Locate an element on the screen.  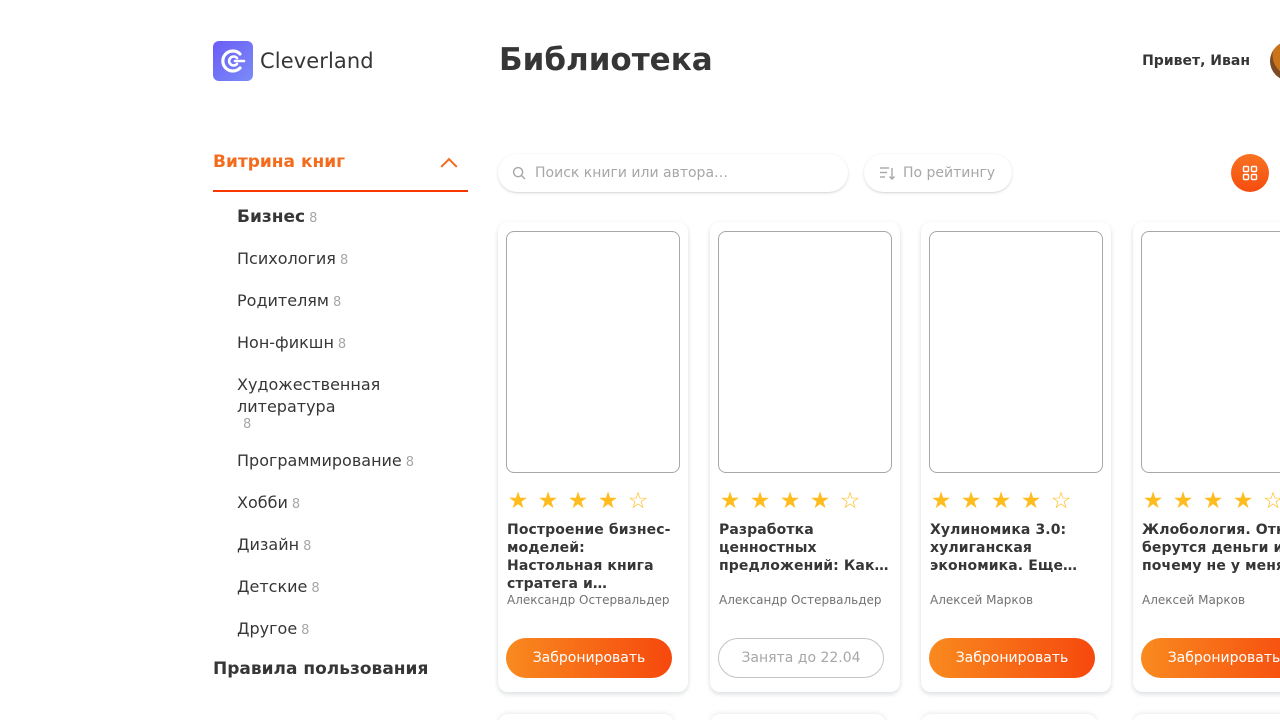
avatar is located at coordinates (1275, 61).